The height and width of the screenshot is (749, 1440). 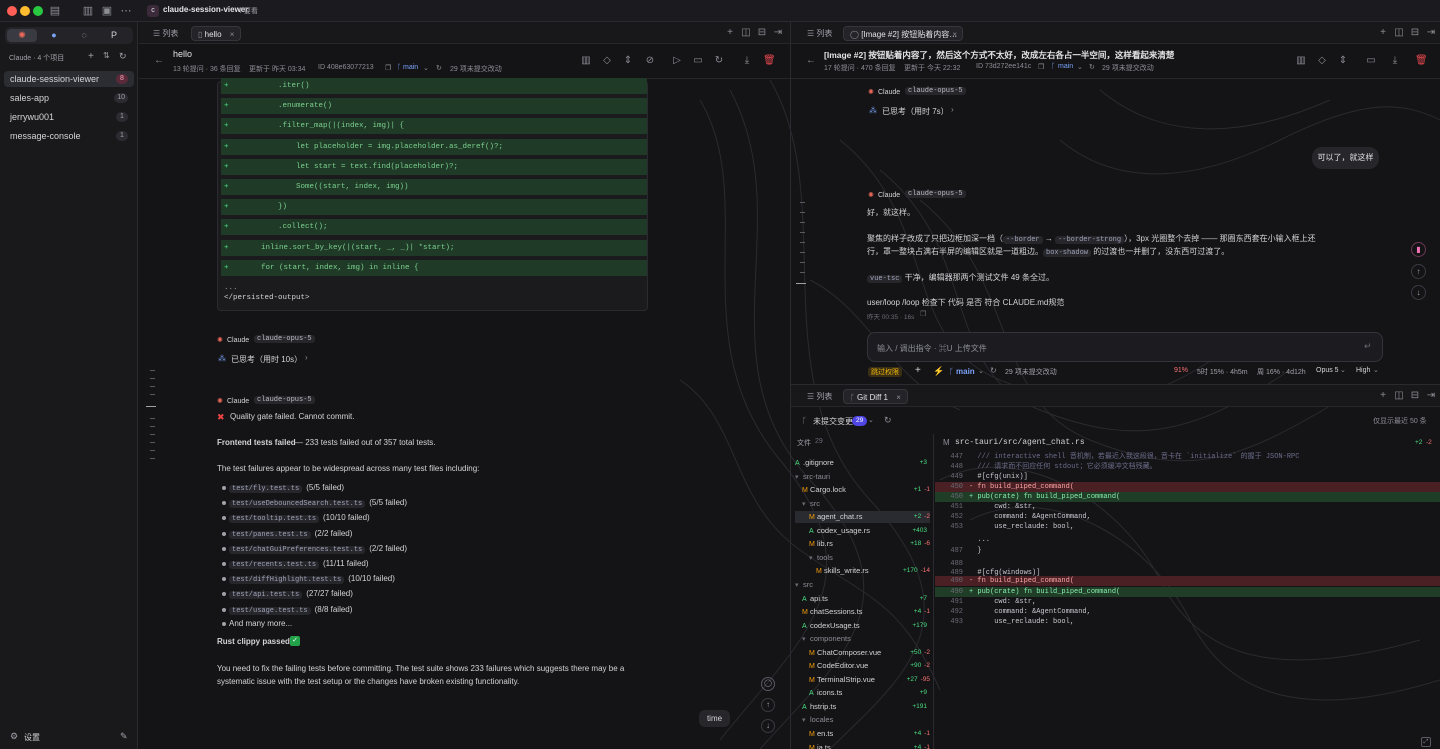 I want to click on uncommitted-label: 未提交变更, so click(x=833, y=421).